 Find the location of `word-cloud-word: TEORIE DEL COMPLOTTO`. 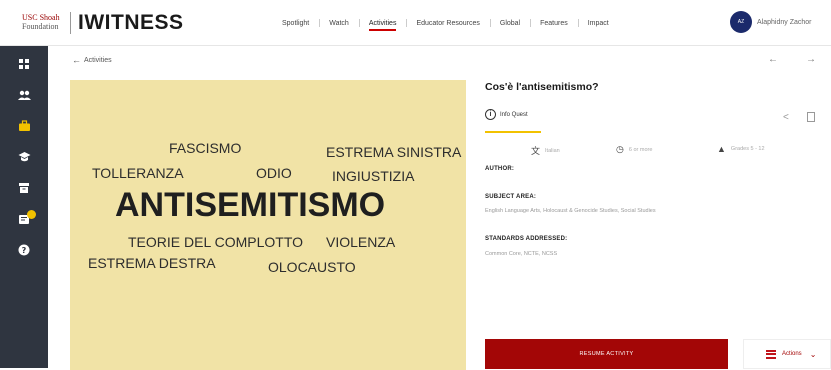

word-cloud-word: TEORIE DEL COMPLOTTO is located at coordinates (216, 242).